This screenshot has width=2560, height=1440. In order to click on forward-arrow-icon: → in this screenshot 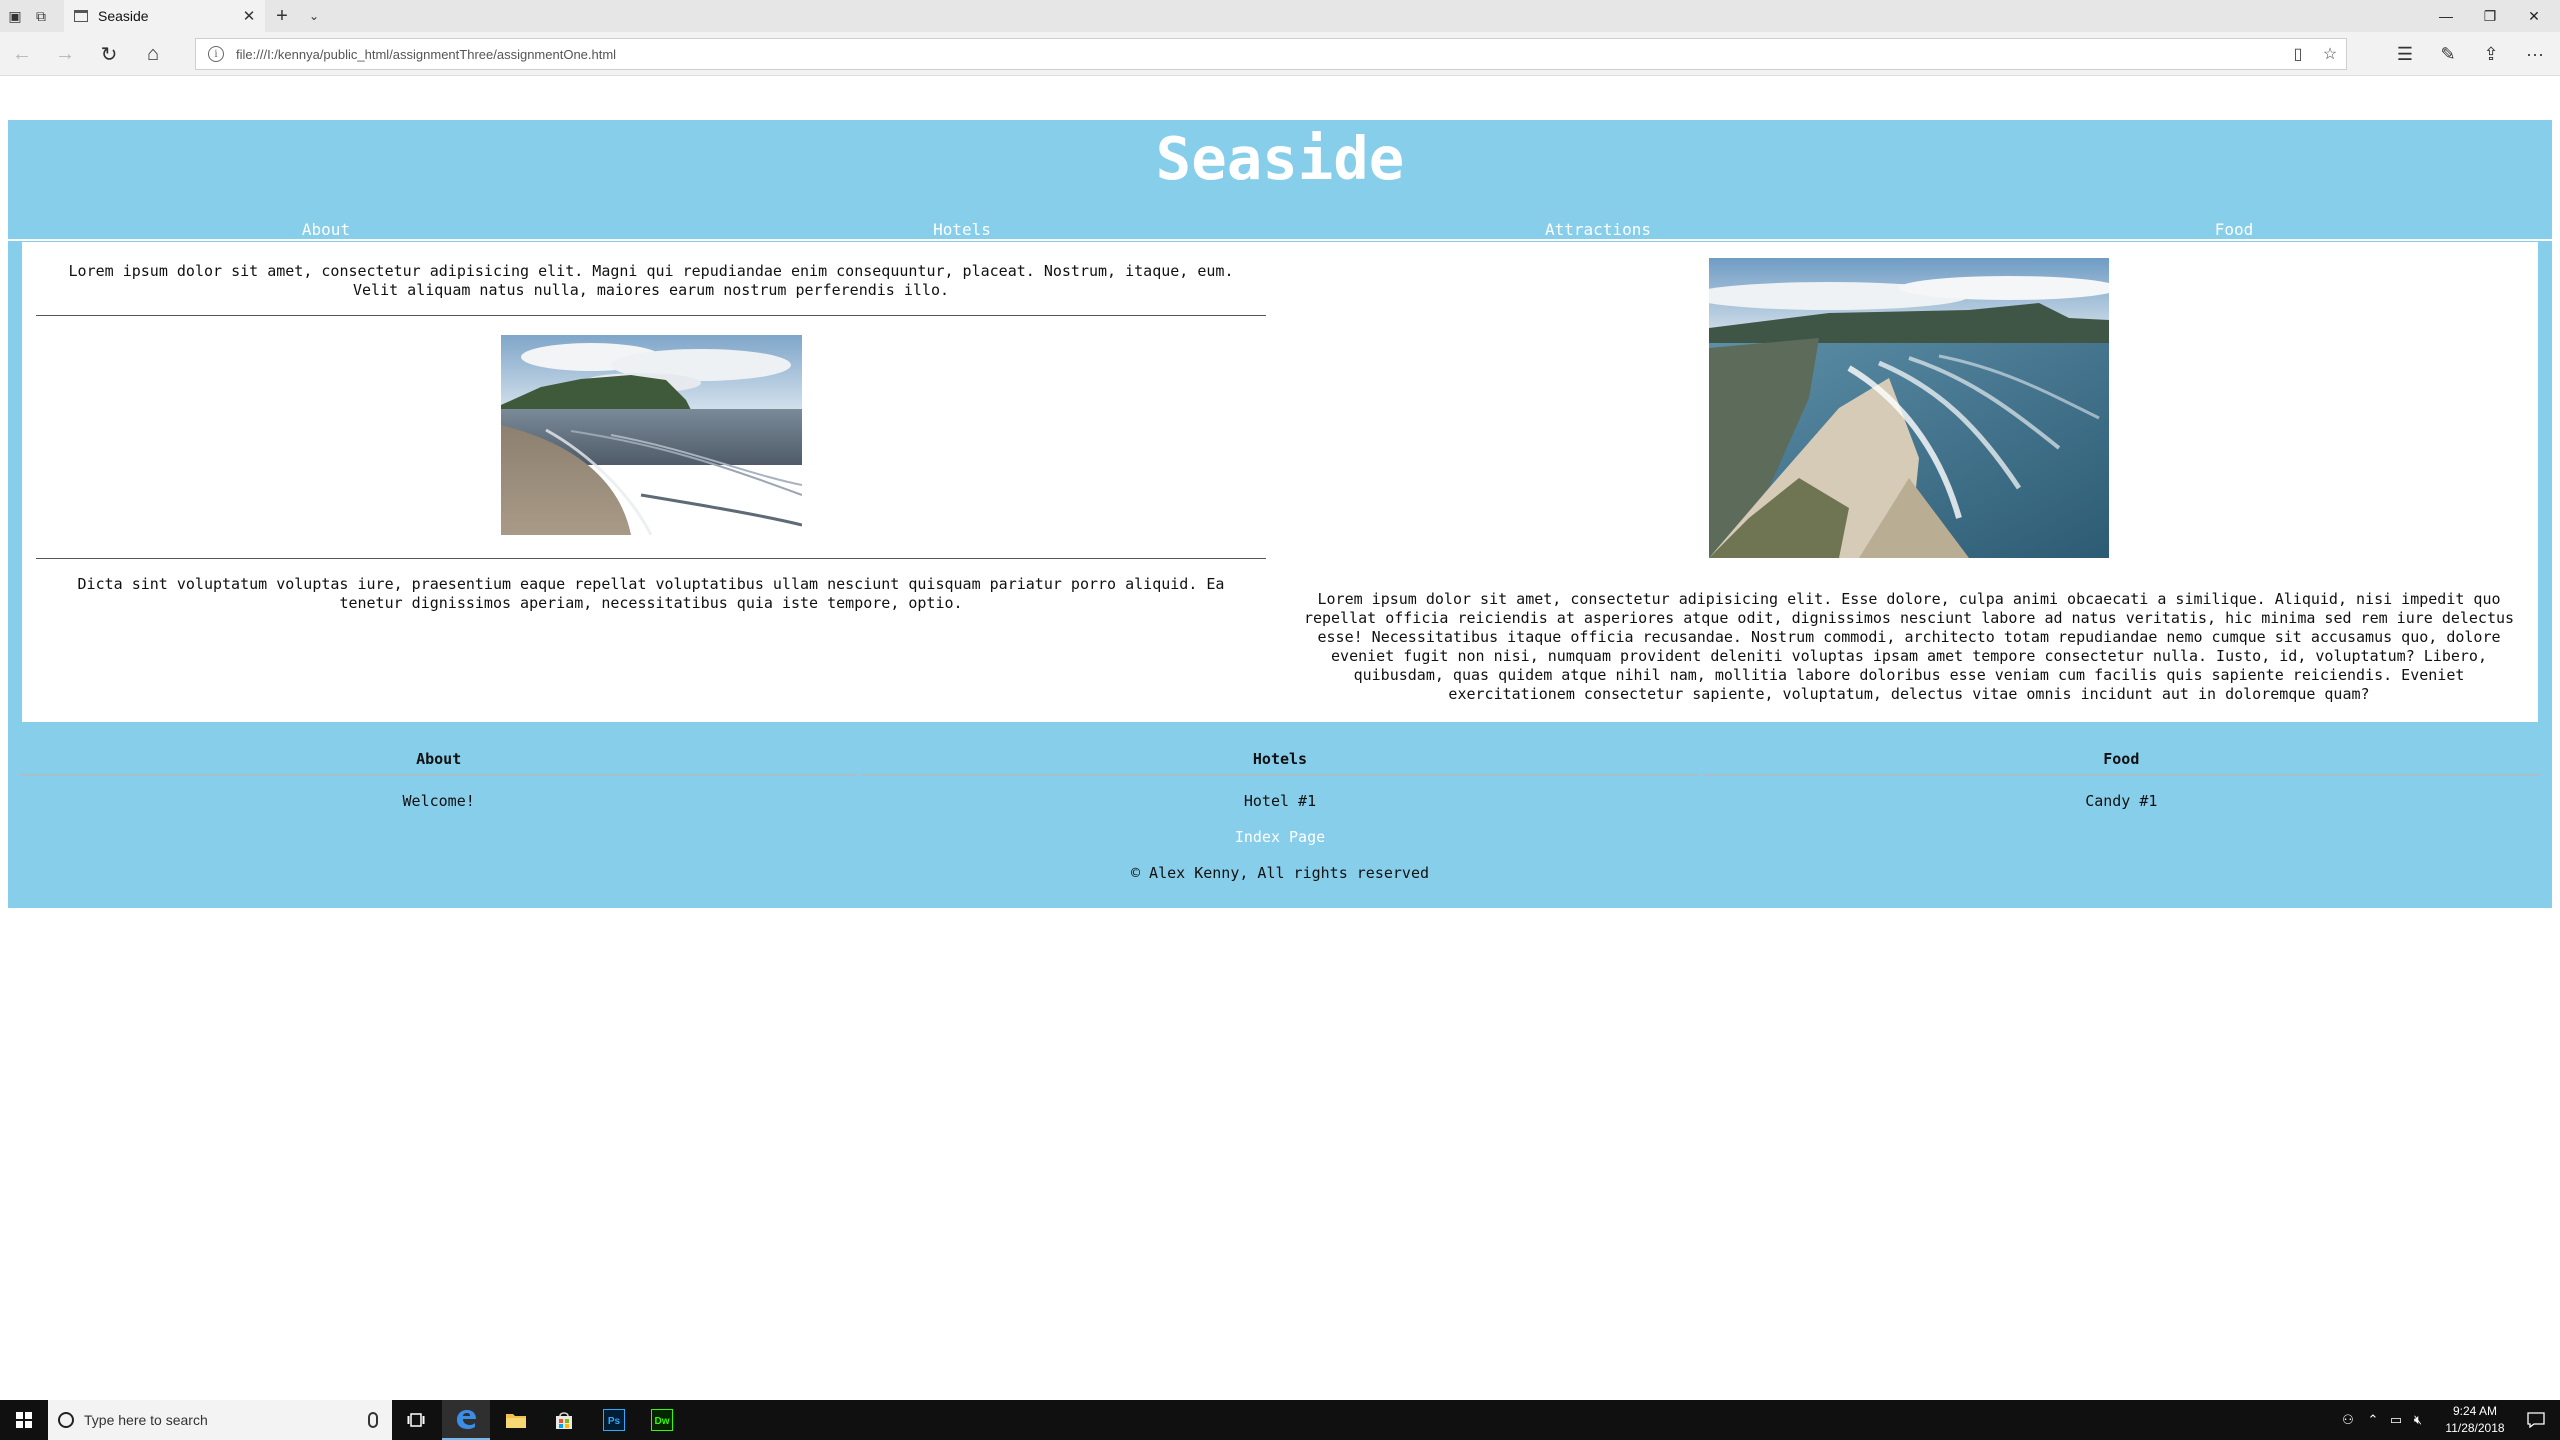, I will do `click(65, 54)`.